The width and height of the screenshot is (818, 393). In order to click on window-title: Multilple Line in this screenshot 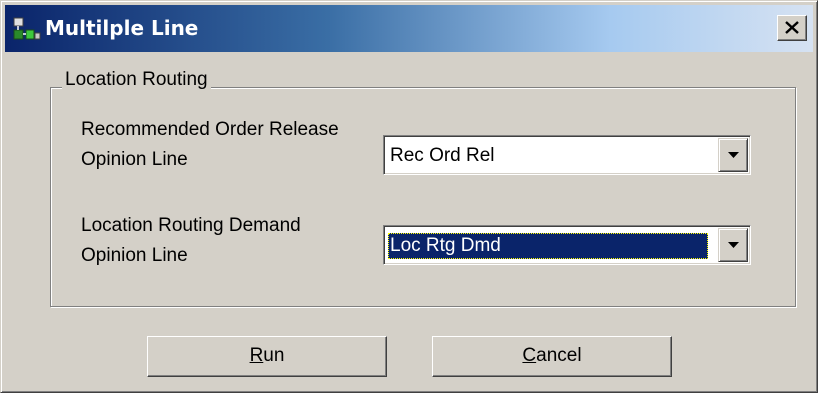, I will do `click(122, 28)`.